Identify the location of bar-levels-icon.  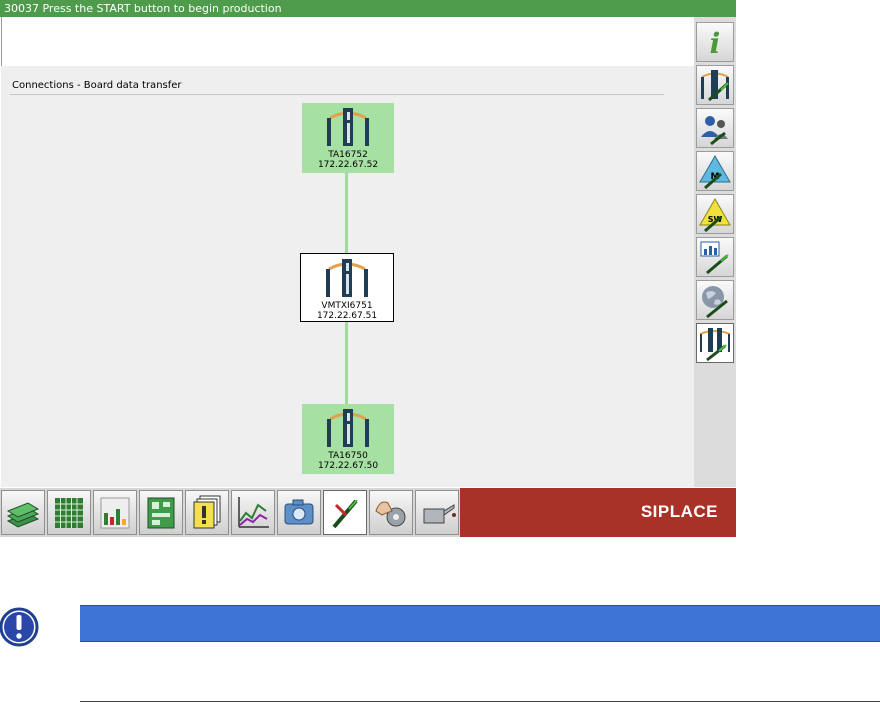
(115, 513).